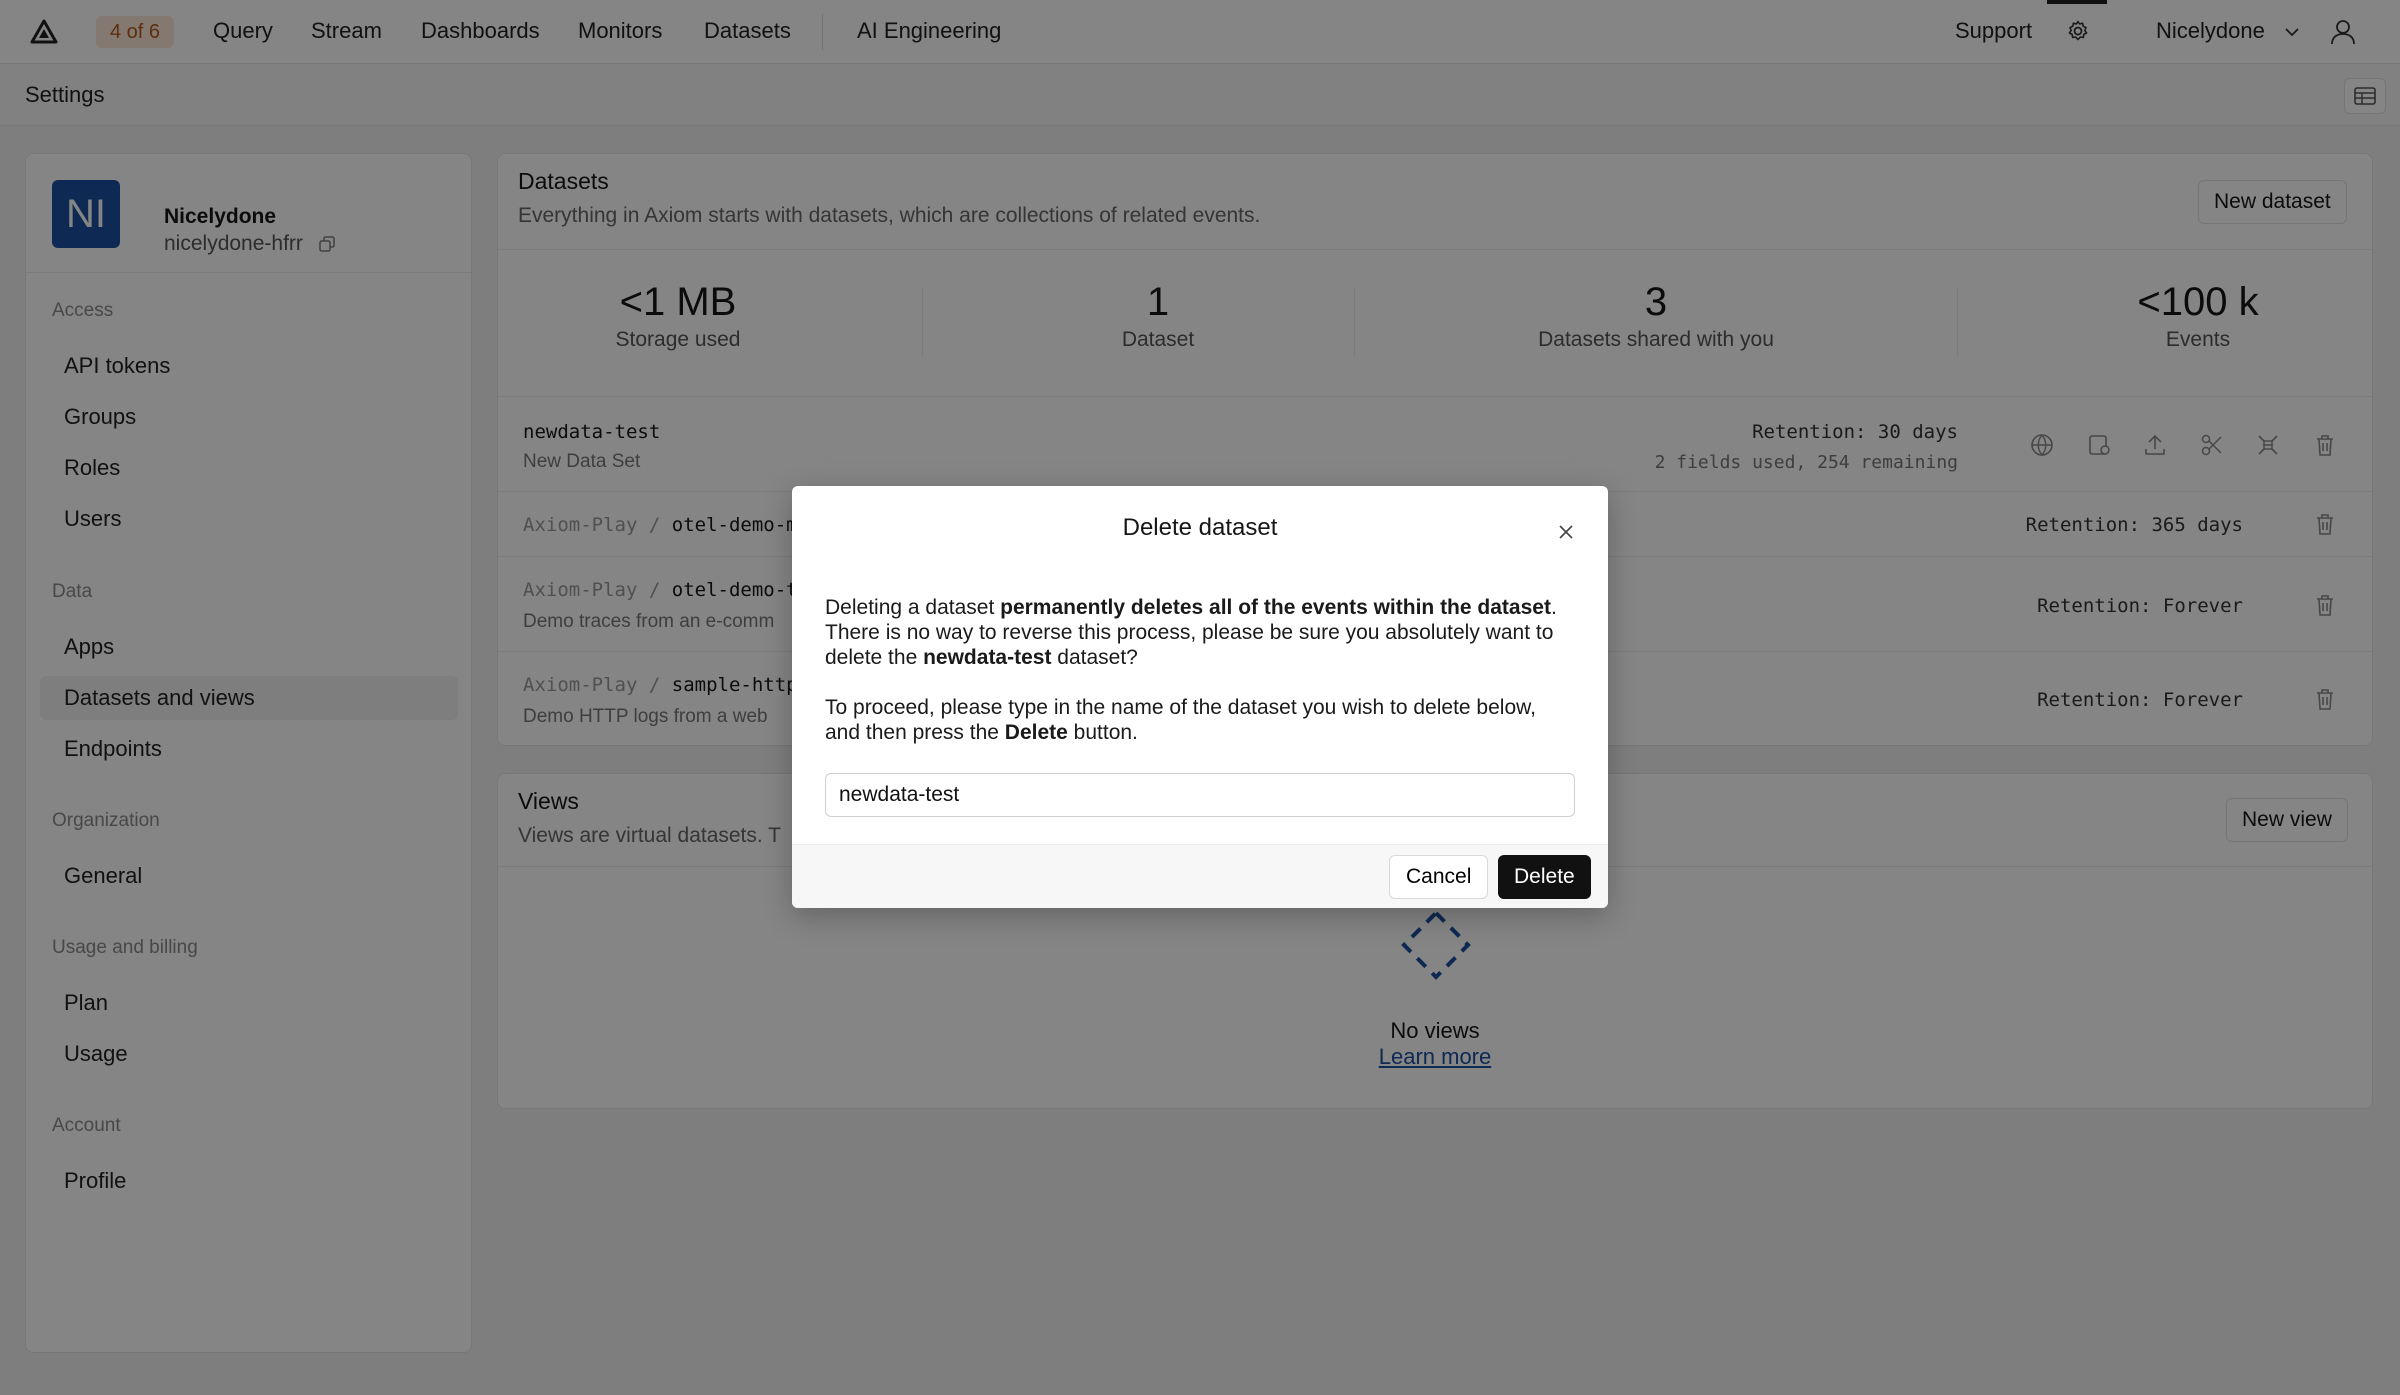 The height and width of the screenshot is (1395, 2400). Describe the element at coordinates (1102, 732) in the screenshot. I see `instruction-text: button.` at that location.